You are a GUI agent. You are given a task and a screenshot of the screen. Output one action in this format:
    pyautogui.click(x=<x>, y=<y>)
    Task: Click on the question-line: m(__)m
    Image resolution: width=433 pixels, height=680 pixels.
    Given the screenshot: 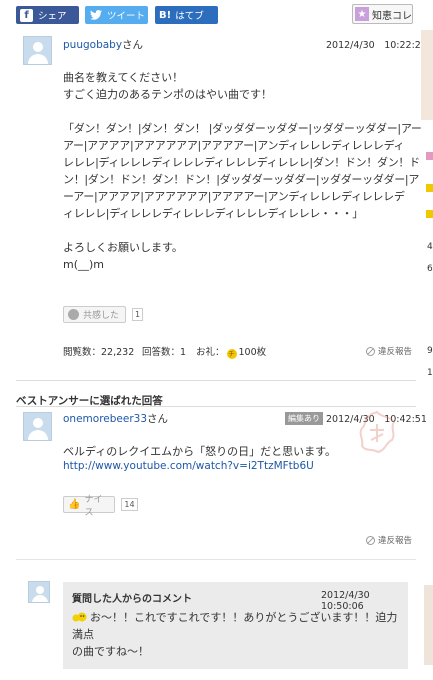 What is the action you would take?
    pyautogui.click(x=84, y=264)
    